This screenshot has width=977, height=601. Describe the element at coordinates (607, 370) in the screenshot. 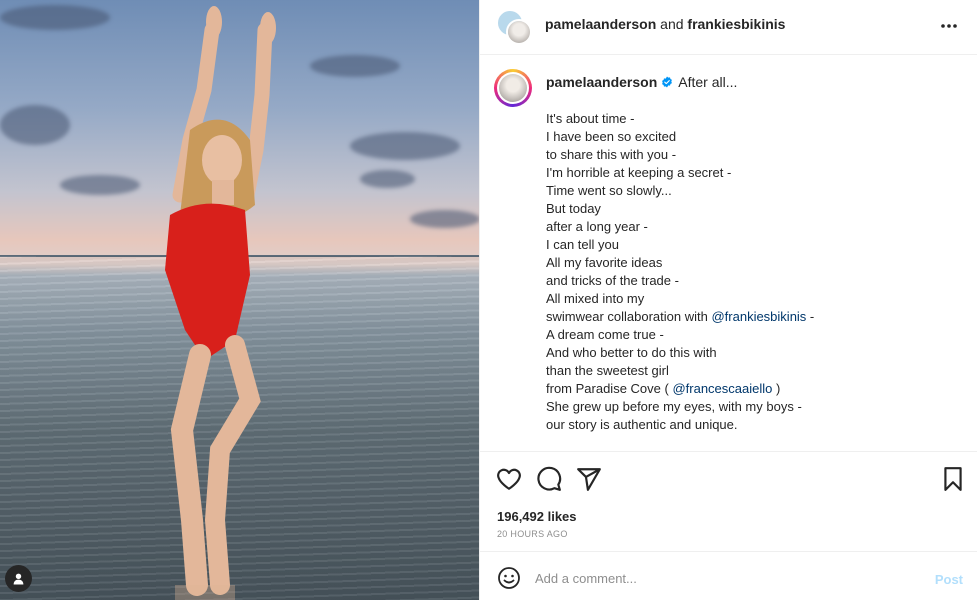

I see `caption-line: than the sweetest girl` at that location.